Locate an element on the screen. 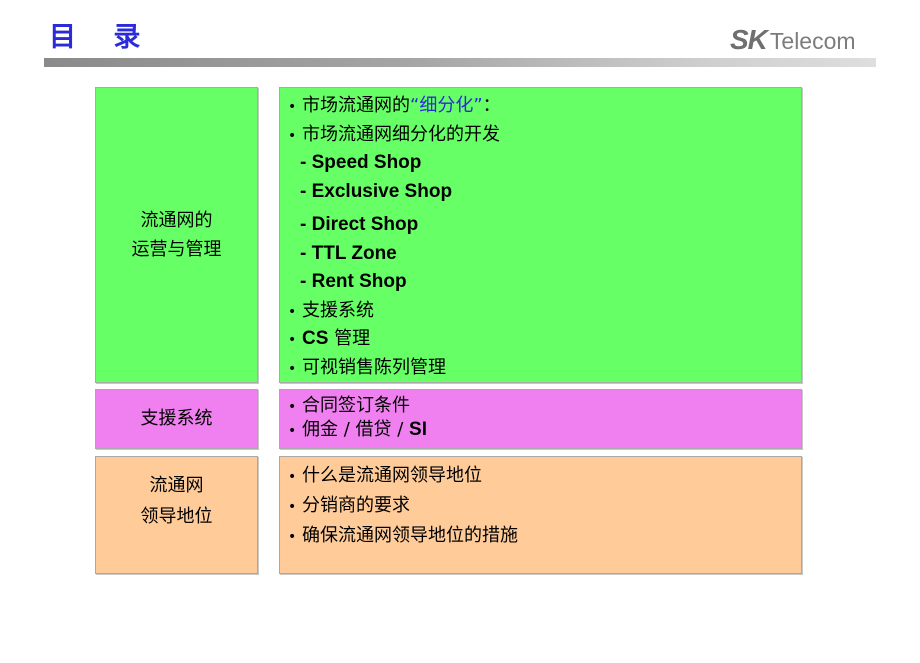 The height and width of the screenshot is (663, 920). list-item: • 确保流通网领导地位的措施 is located at coordinates (403, 536).